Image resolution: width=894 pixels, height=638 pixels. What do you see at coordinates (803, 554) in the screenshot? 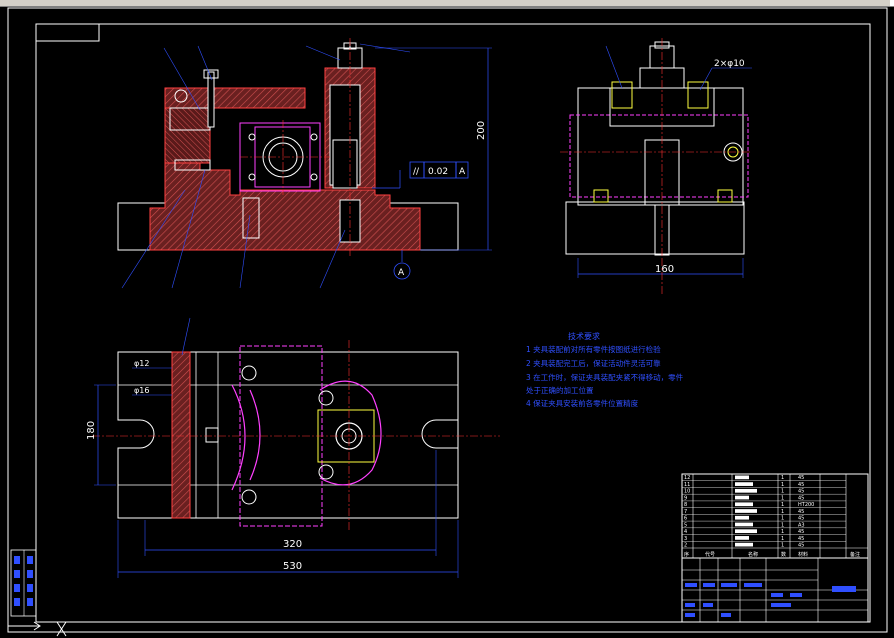
I see `header-material: 材料` at bounding box center [803, 554].